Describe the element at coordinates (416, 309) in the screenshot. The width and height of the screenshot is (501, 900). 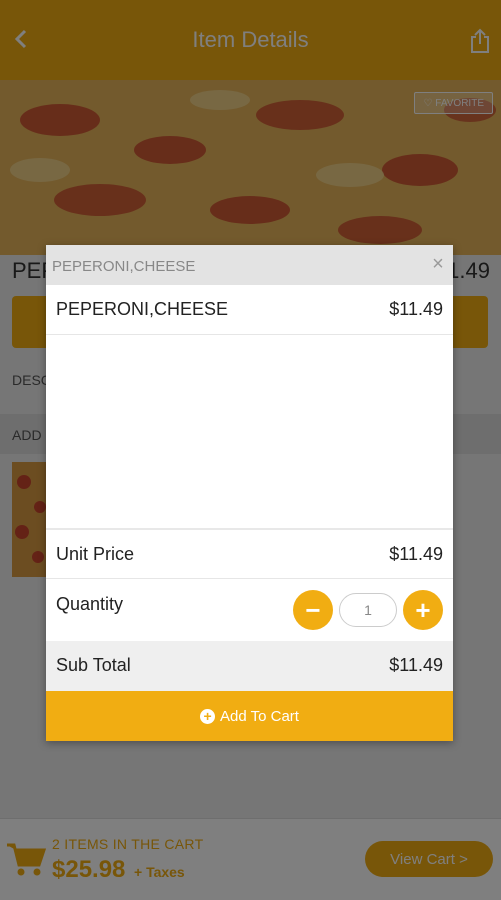
I see `dialog-item-price: $11.49` at that location.